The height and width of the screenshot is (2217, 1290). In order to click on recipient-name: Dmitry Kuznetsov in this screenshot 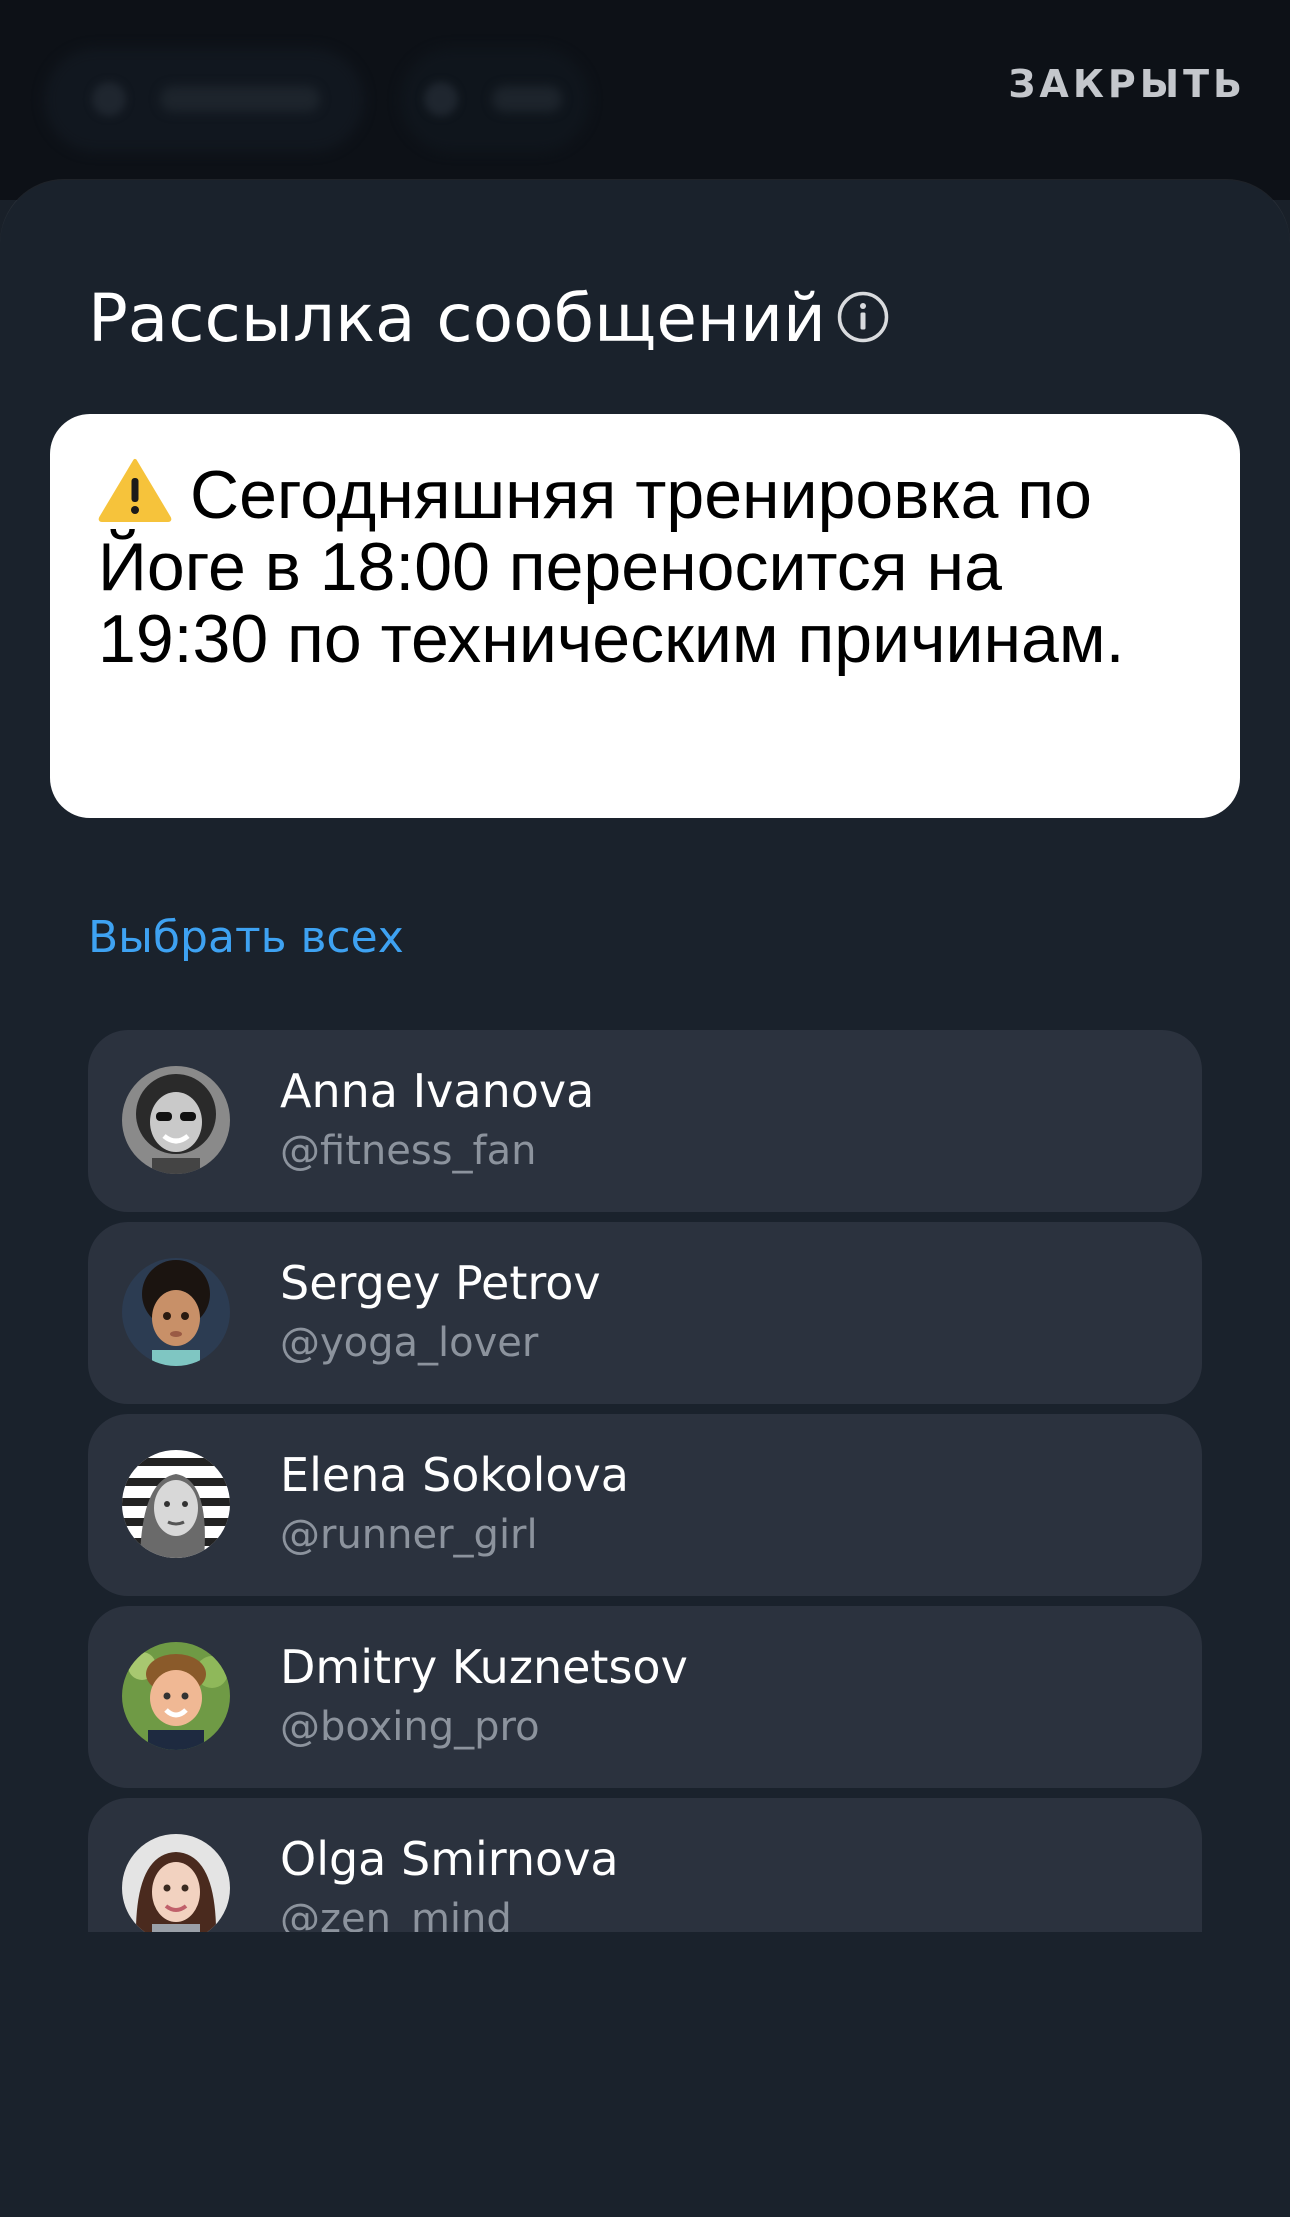, I will do `click(484, 1667)`.